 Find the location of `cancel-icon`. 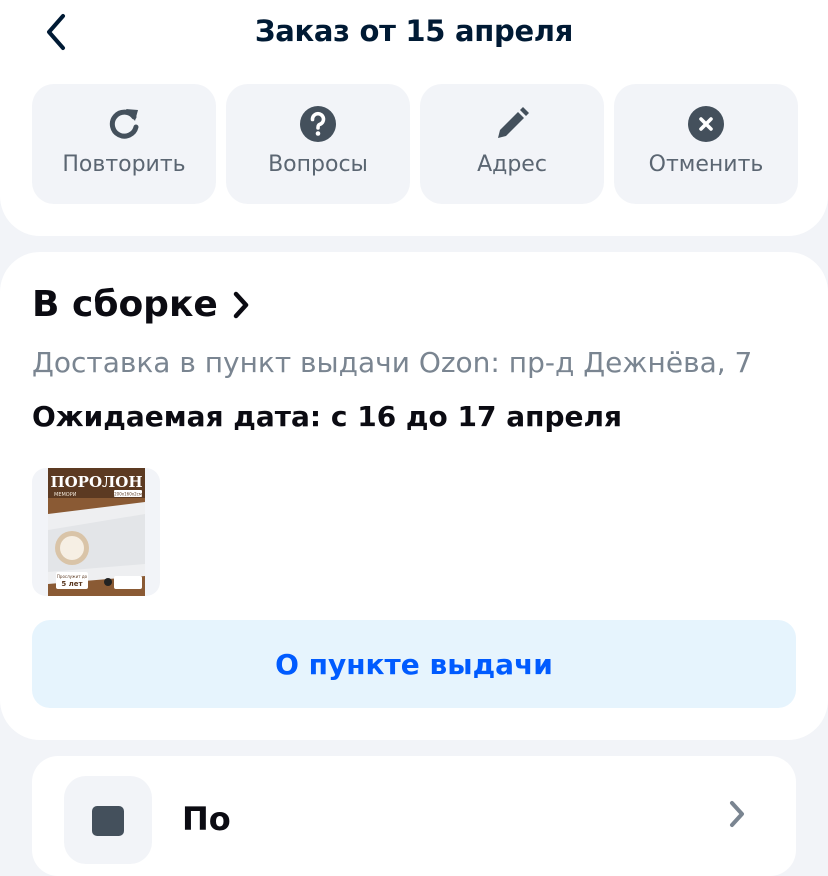

cancel-icon is located at coordinates (706, 124).